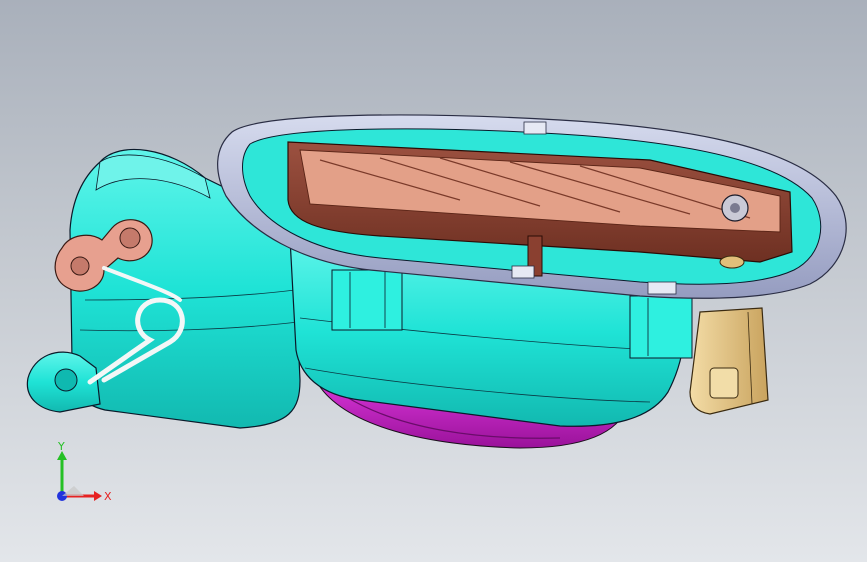 This screenshot has width=867, height=562. What do you see at coordinates (84, 471) in the screenshot?
I see `coordinate-triad: Y X` at bounding box center [84, 471].